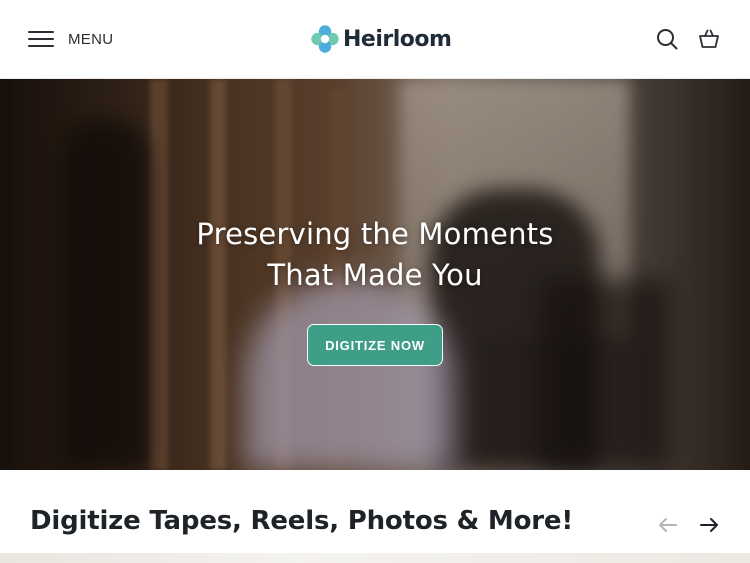  I want to click on search-button, so click(667, 39).